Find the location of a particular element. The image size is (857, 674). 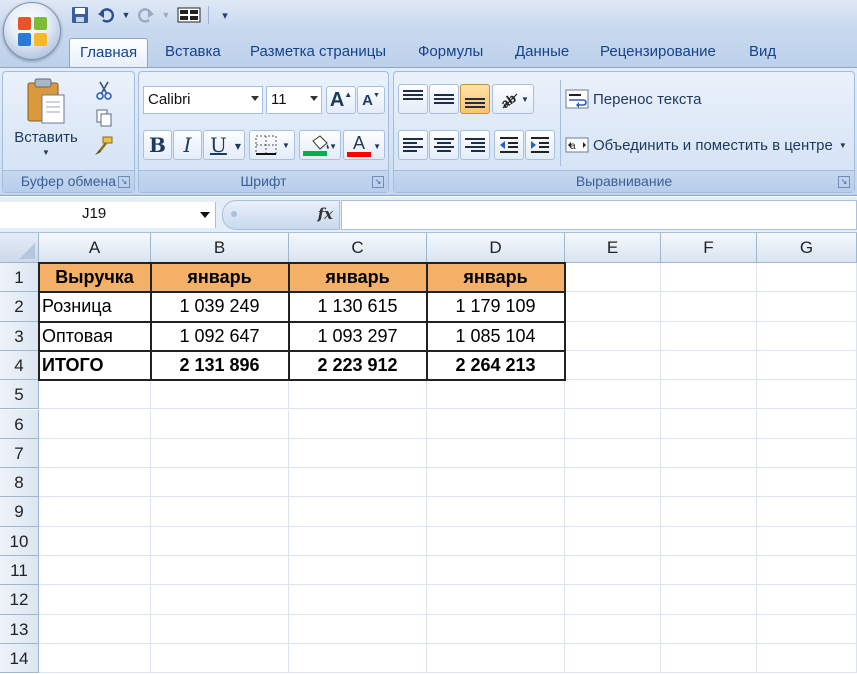

cell-e10 is located at coordinates (613, 541).